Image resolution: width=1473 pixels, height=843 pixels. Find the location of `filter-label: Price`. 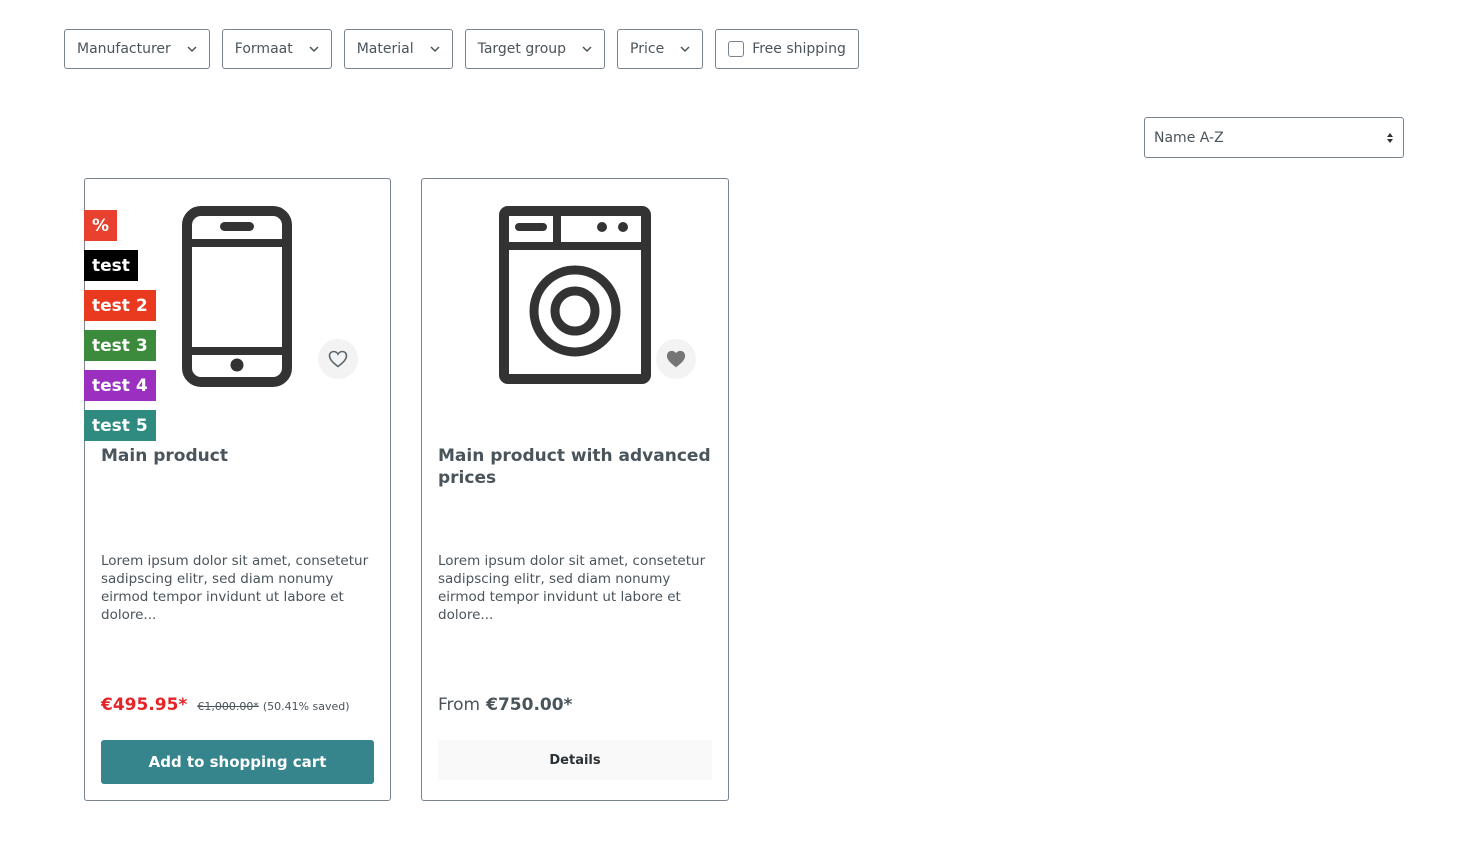

filter-label: Price is located at coordinates (647, 49).